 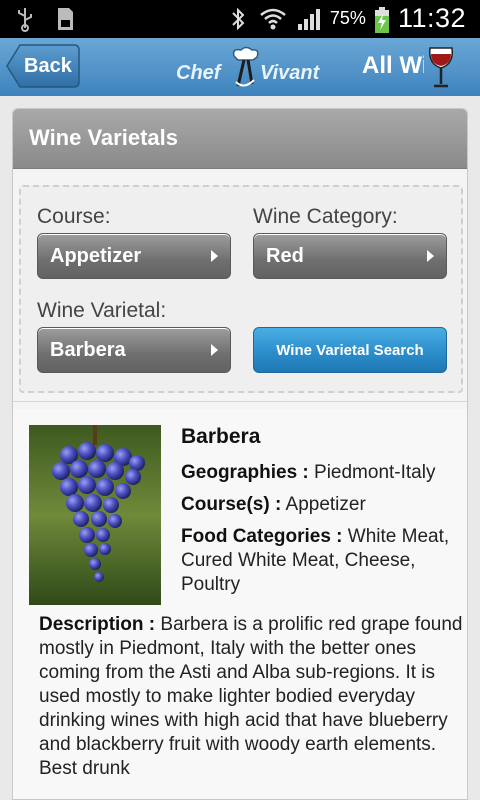 What do you see at coordinates (74, 216) in the screenshot?
I see `course-label: Course:` at bounding box center [74, 216].